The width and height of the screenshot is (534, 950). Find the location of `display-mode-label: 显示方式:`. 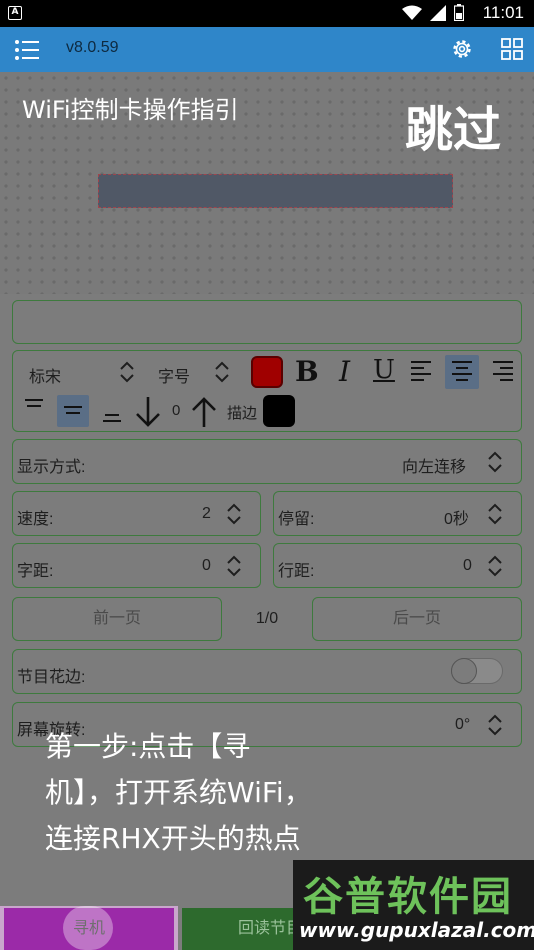

display-mode-label: 显示方式: is located at coordinates (51, 467).